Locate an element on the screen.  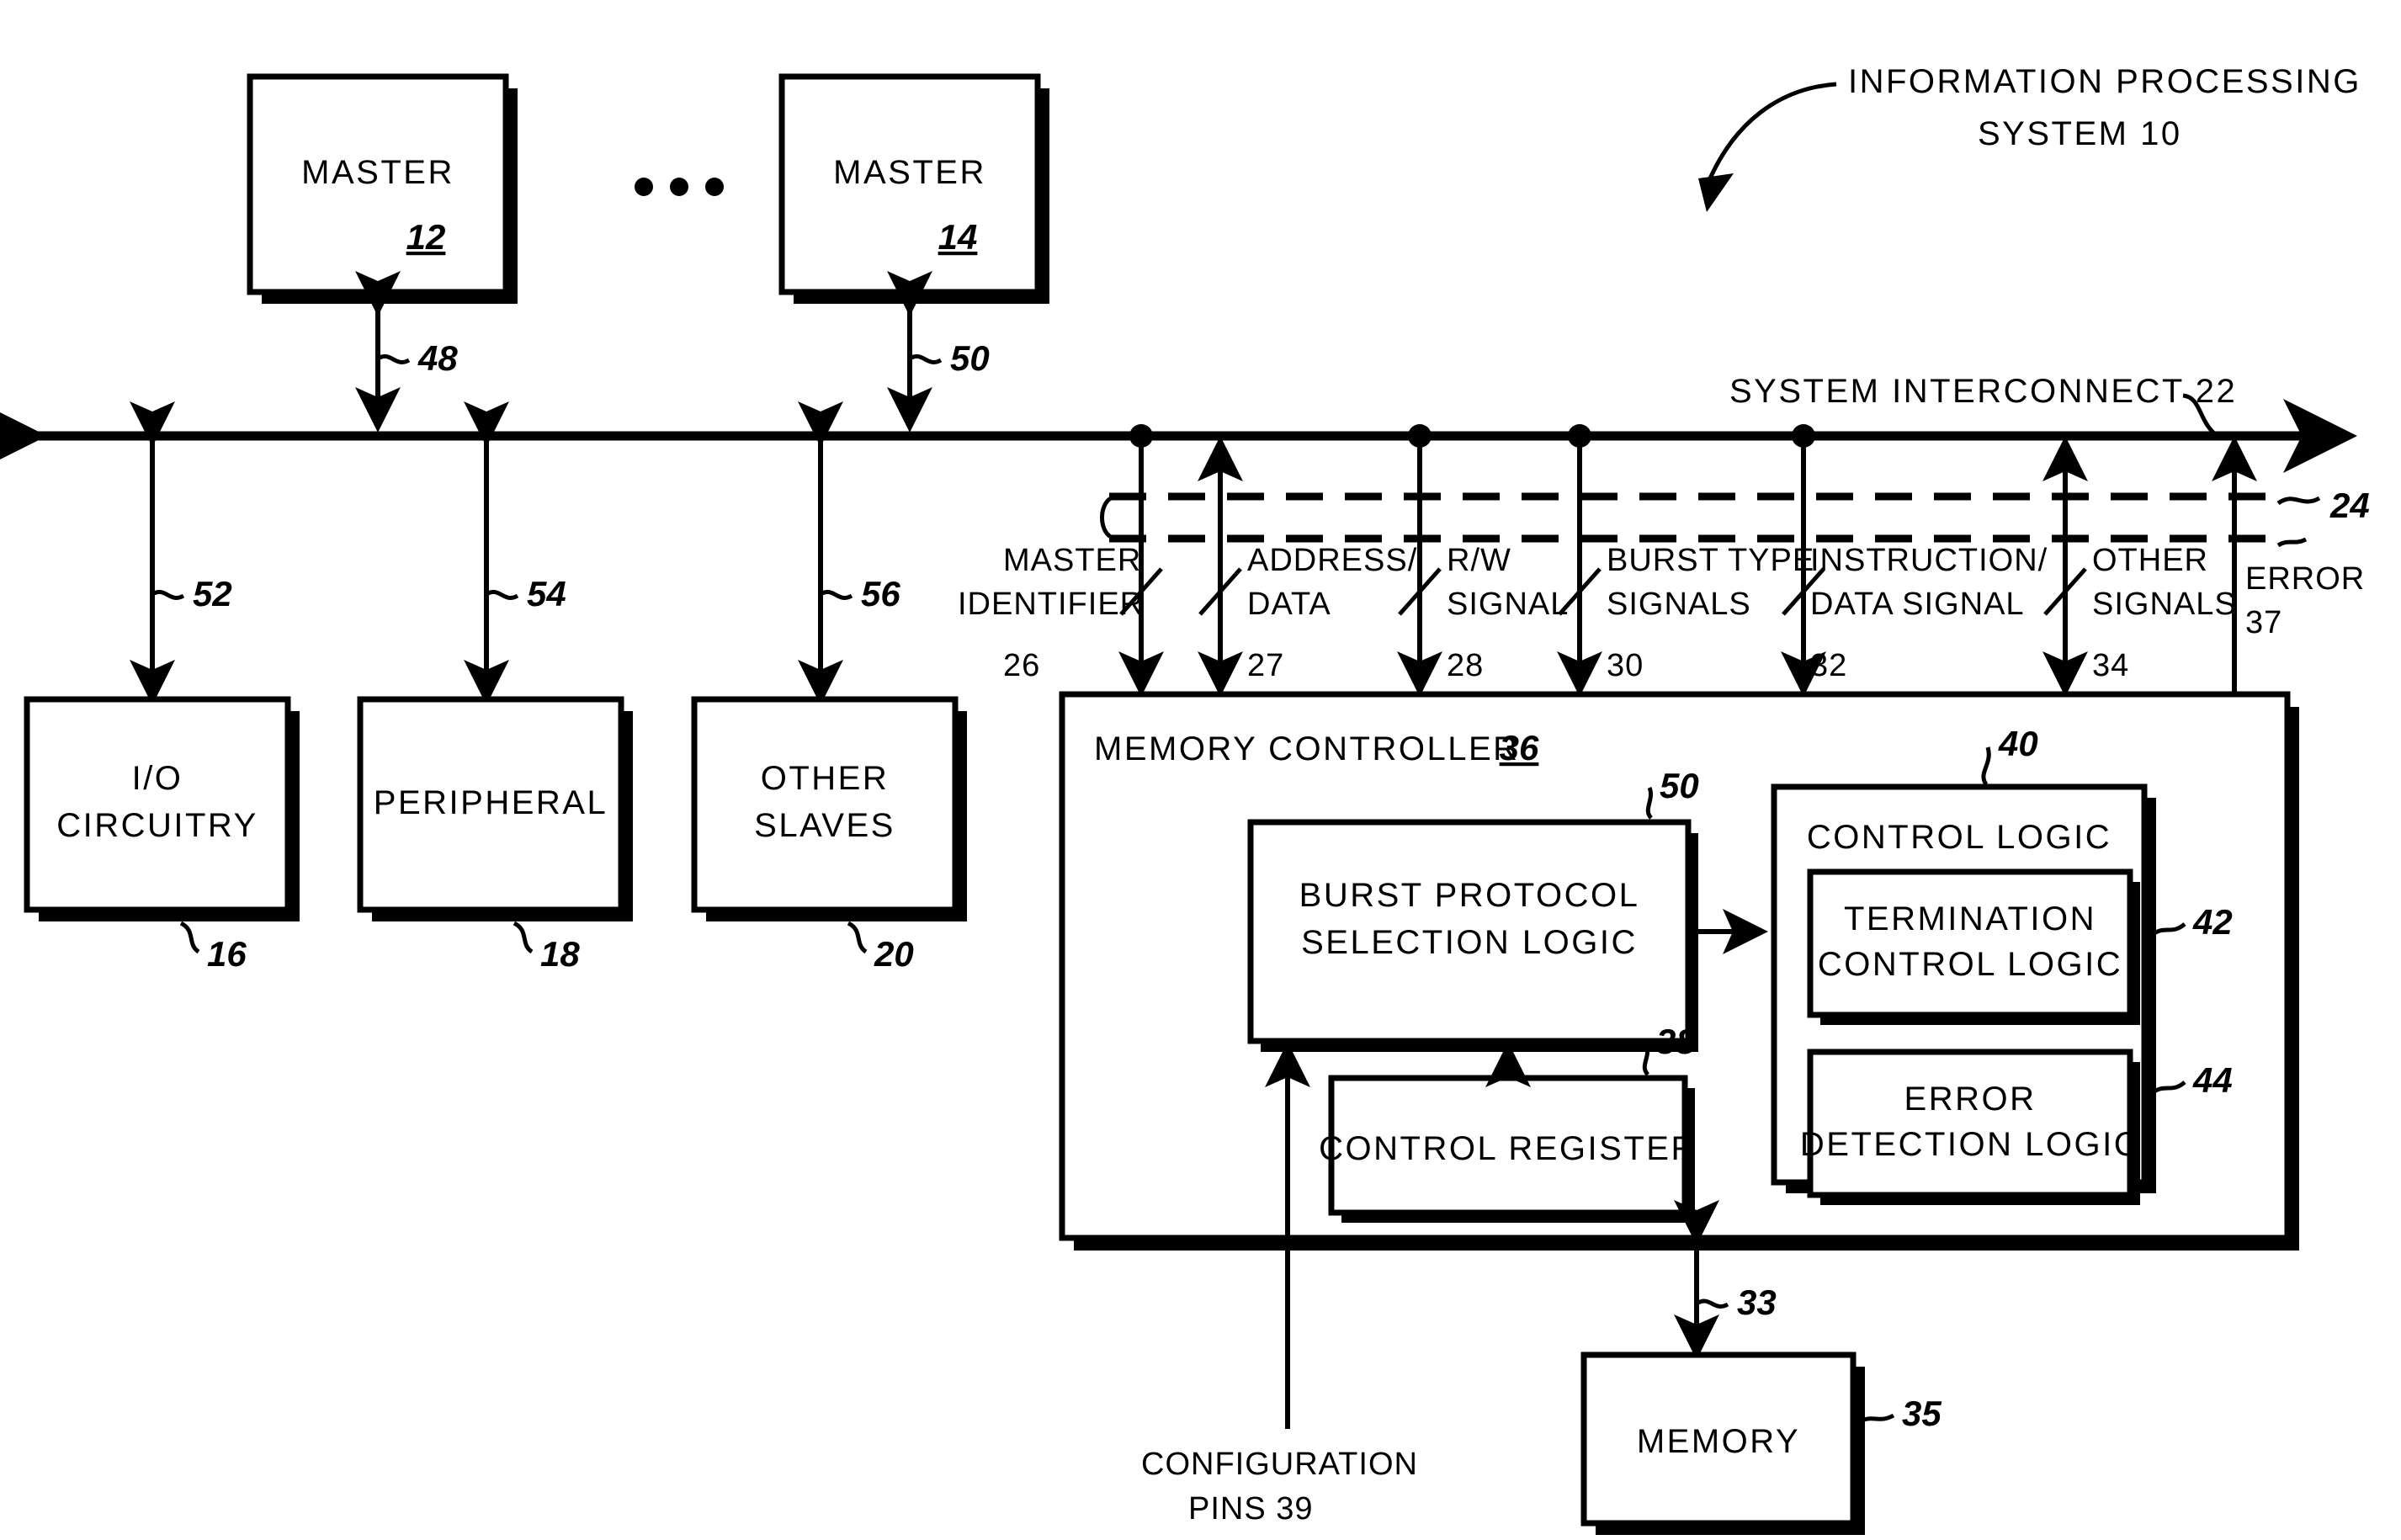
master-12-label: MASTER is located at coordinates (377, 172).